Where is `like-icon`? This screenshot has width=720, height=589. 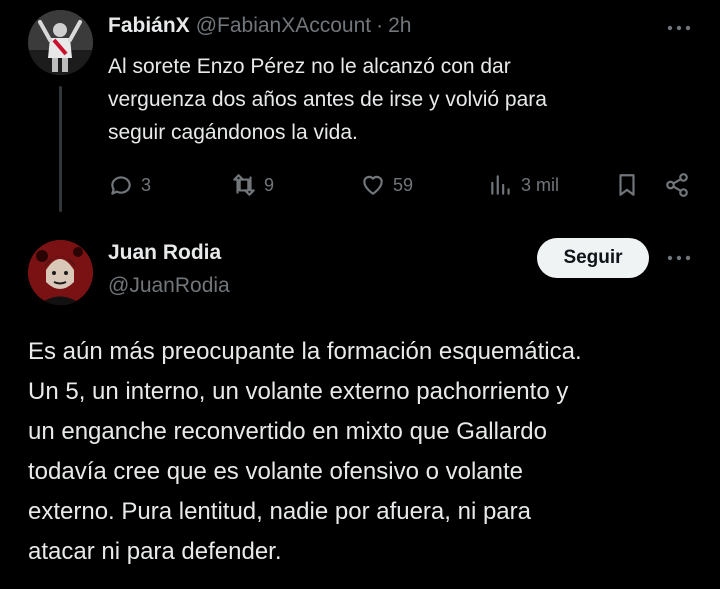
like-icon is located at coordinates (373, 185).